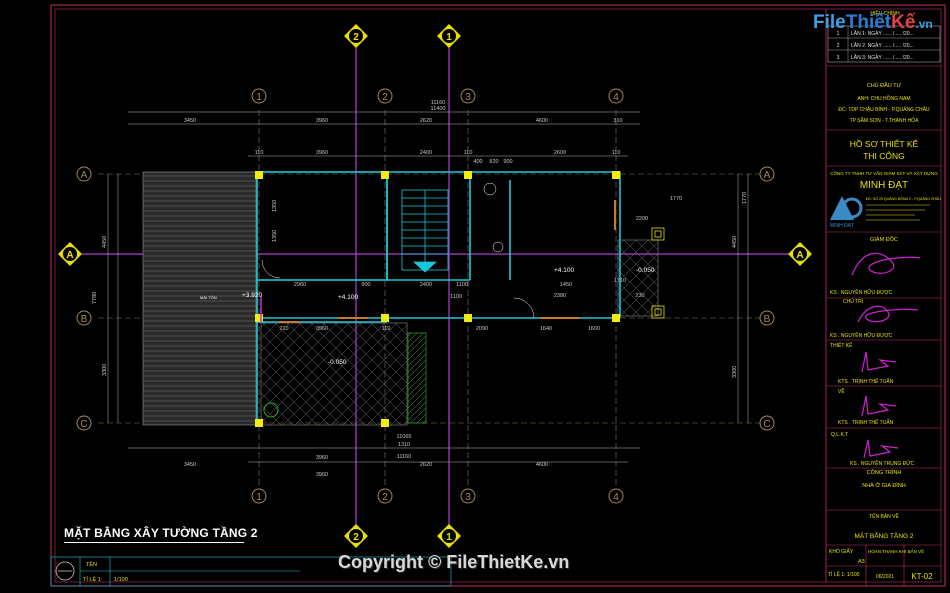 This screenshot has width=950, height=593. I want to click on dim-int2-3: 1640, so click(546, 329).